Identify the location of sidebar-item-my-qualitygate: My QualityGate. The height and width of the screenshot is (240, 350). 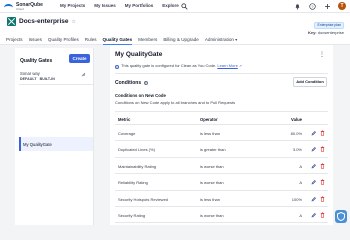
(56, 144).